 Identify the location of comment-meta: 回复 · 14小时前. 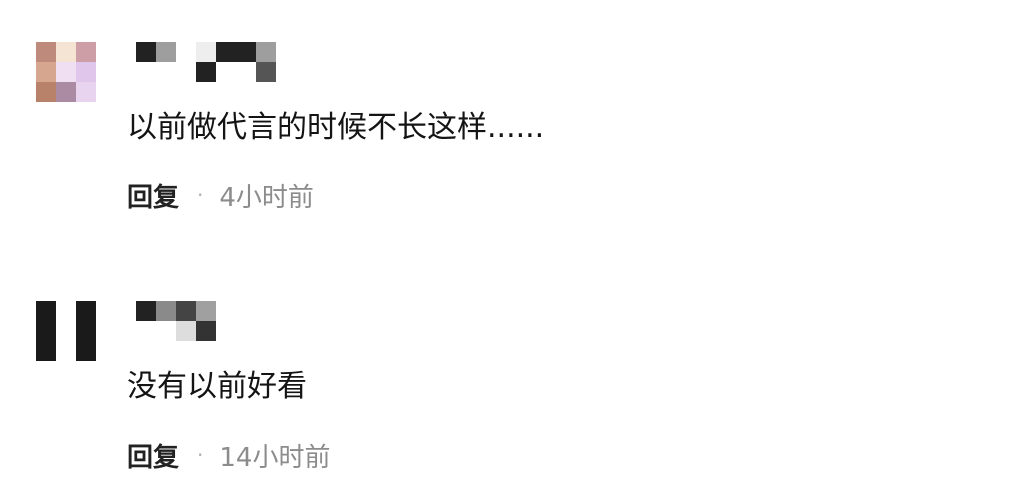
(228, 455).